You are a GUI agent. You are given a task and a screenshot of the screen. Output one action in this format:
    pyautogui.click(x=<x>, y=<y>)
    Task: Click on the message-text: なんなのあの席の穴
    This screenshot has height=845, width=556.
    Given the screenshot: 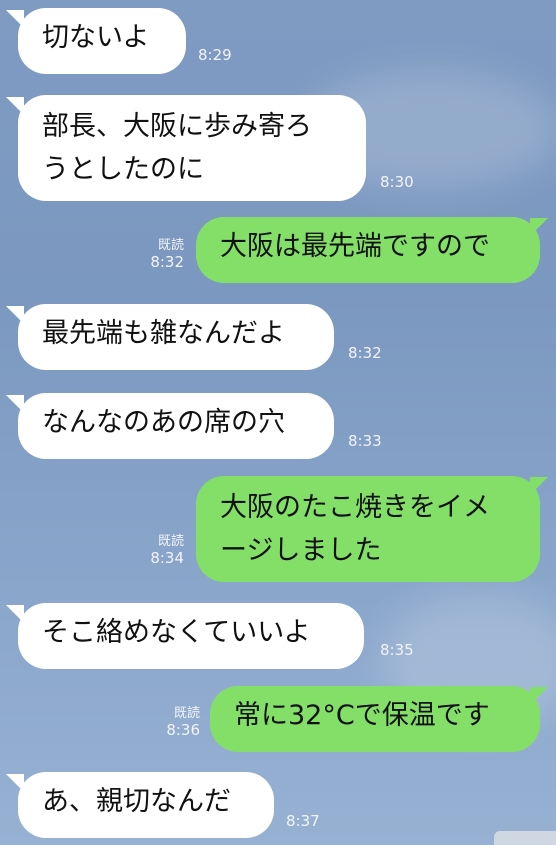 What is the action you would take?
    pyautogui.click(x=163, y=422)
    